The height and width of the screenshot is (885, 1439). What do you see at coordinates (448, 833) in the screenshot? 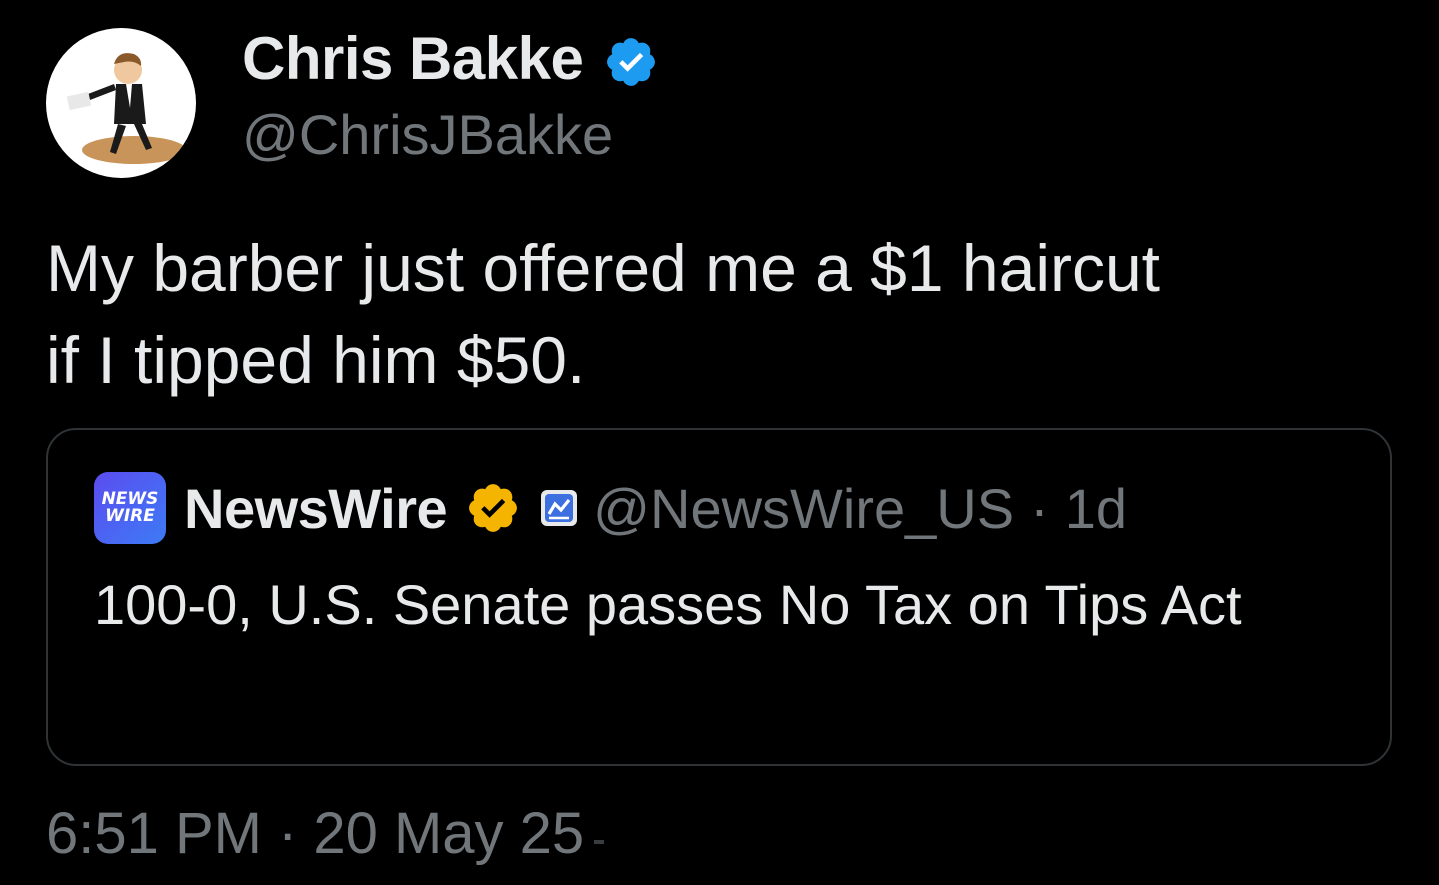
I see `tweet-date: 20 May 25` at bounding box center [448, 833].